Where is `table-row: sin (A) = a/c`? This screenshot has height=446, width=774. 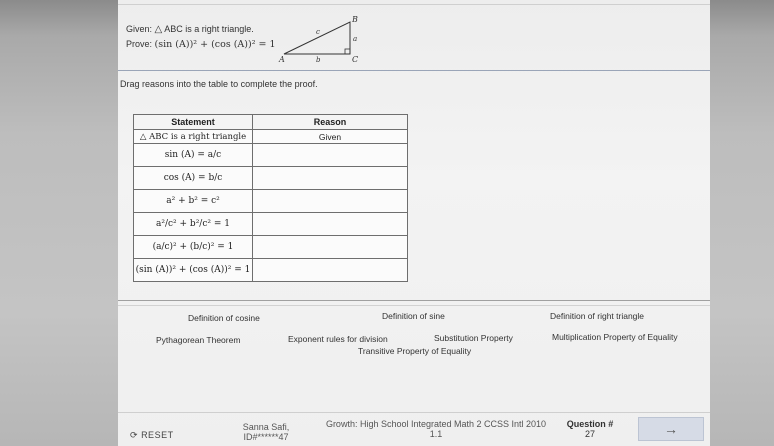
table-row: sin (A) = a/c is located at coordinates (270, 155).